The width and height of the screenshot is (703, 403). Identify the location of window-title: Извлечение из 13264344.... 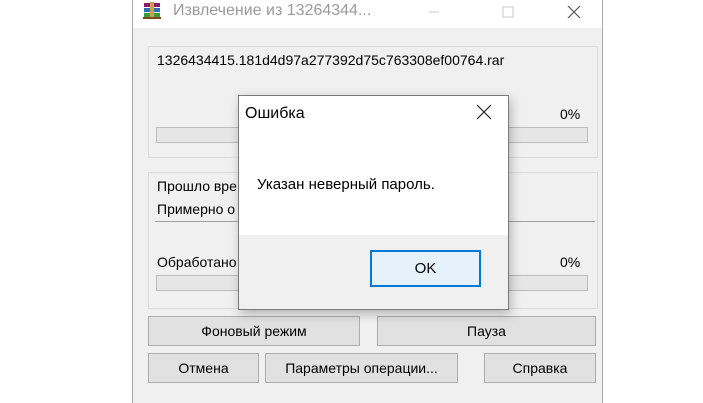
(272, 10).